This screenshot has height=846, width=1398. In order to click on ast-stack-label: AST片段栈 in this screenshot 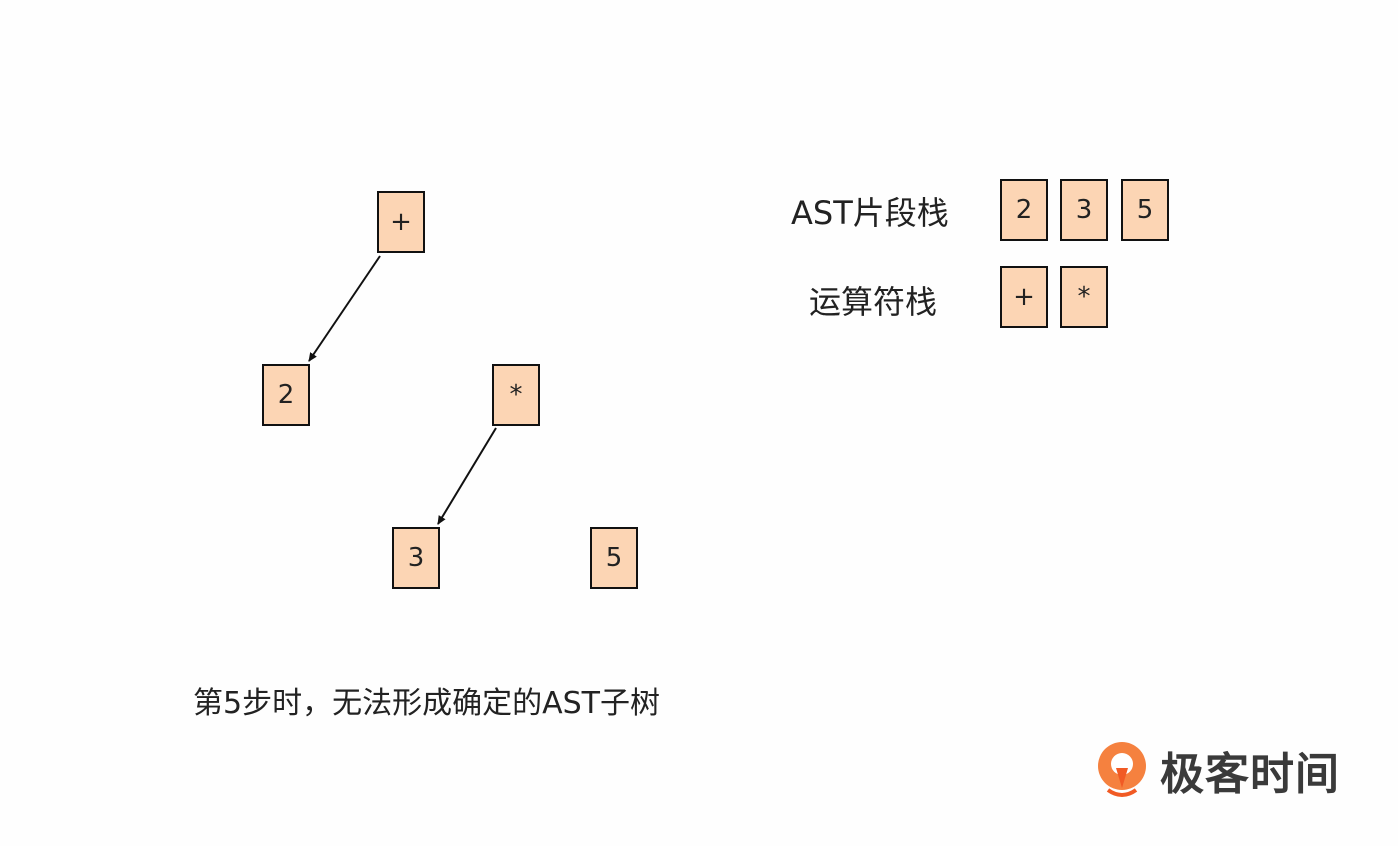, I will do `click(870, 213)`.